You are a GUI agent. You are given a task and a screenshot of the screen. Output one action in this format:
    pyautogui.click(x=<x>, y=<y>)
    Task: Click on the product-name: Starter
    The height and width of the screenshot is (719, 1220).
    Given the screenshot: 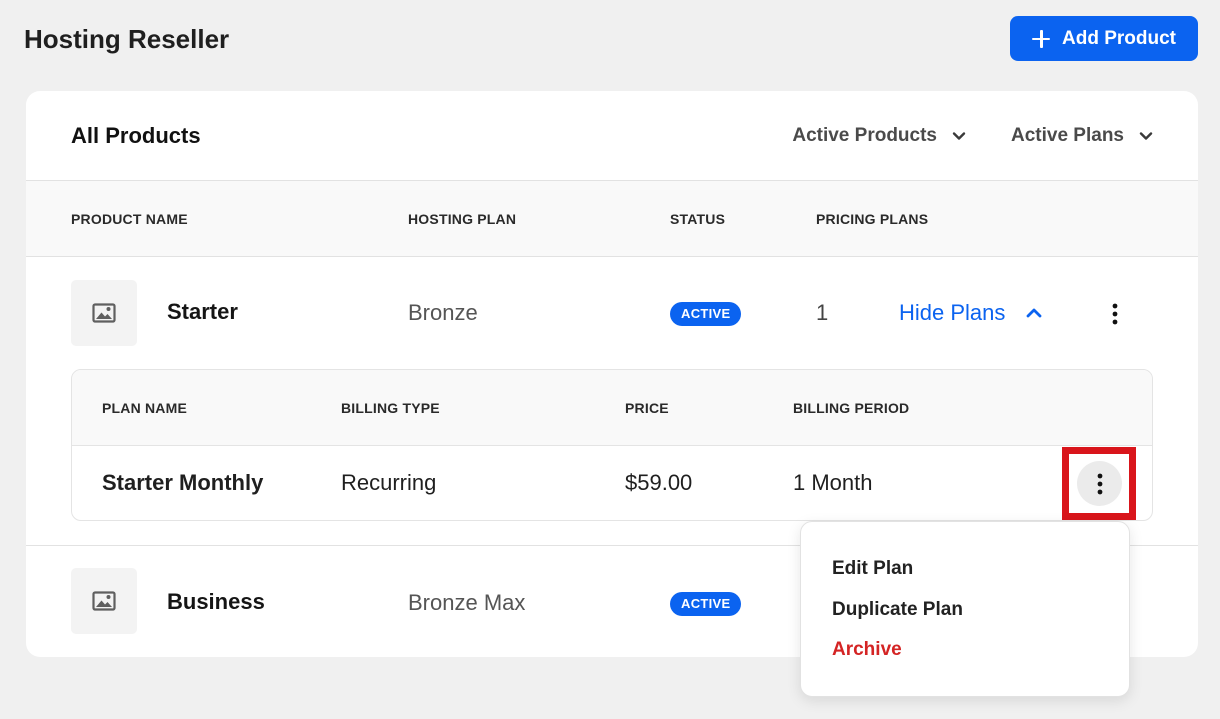 What is the action you would take?
    pyautogui.click(x=202, y=312)
    